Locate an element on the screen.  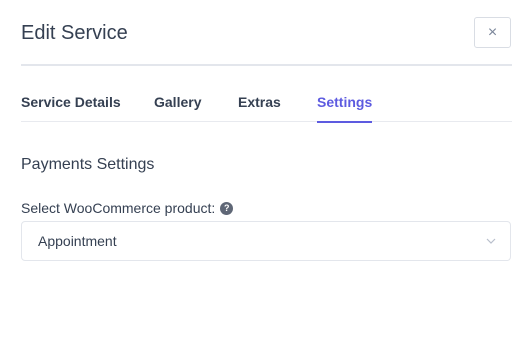
payments-settings-title: Payments Settings is located at coordinates (88, 164).